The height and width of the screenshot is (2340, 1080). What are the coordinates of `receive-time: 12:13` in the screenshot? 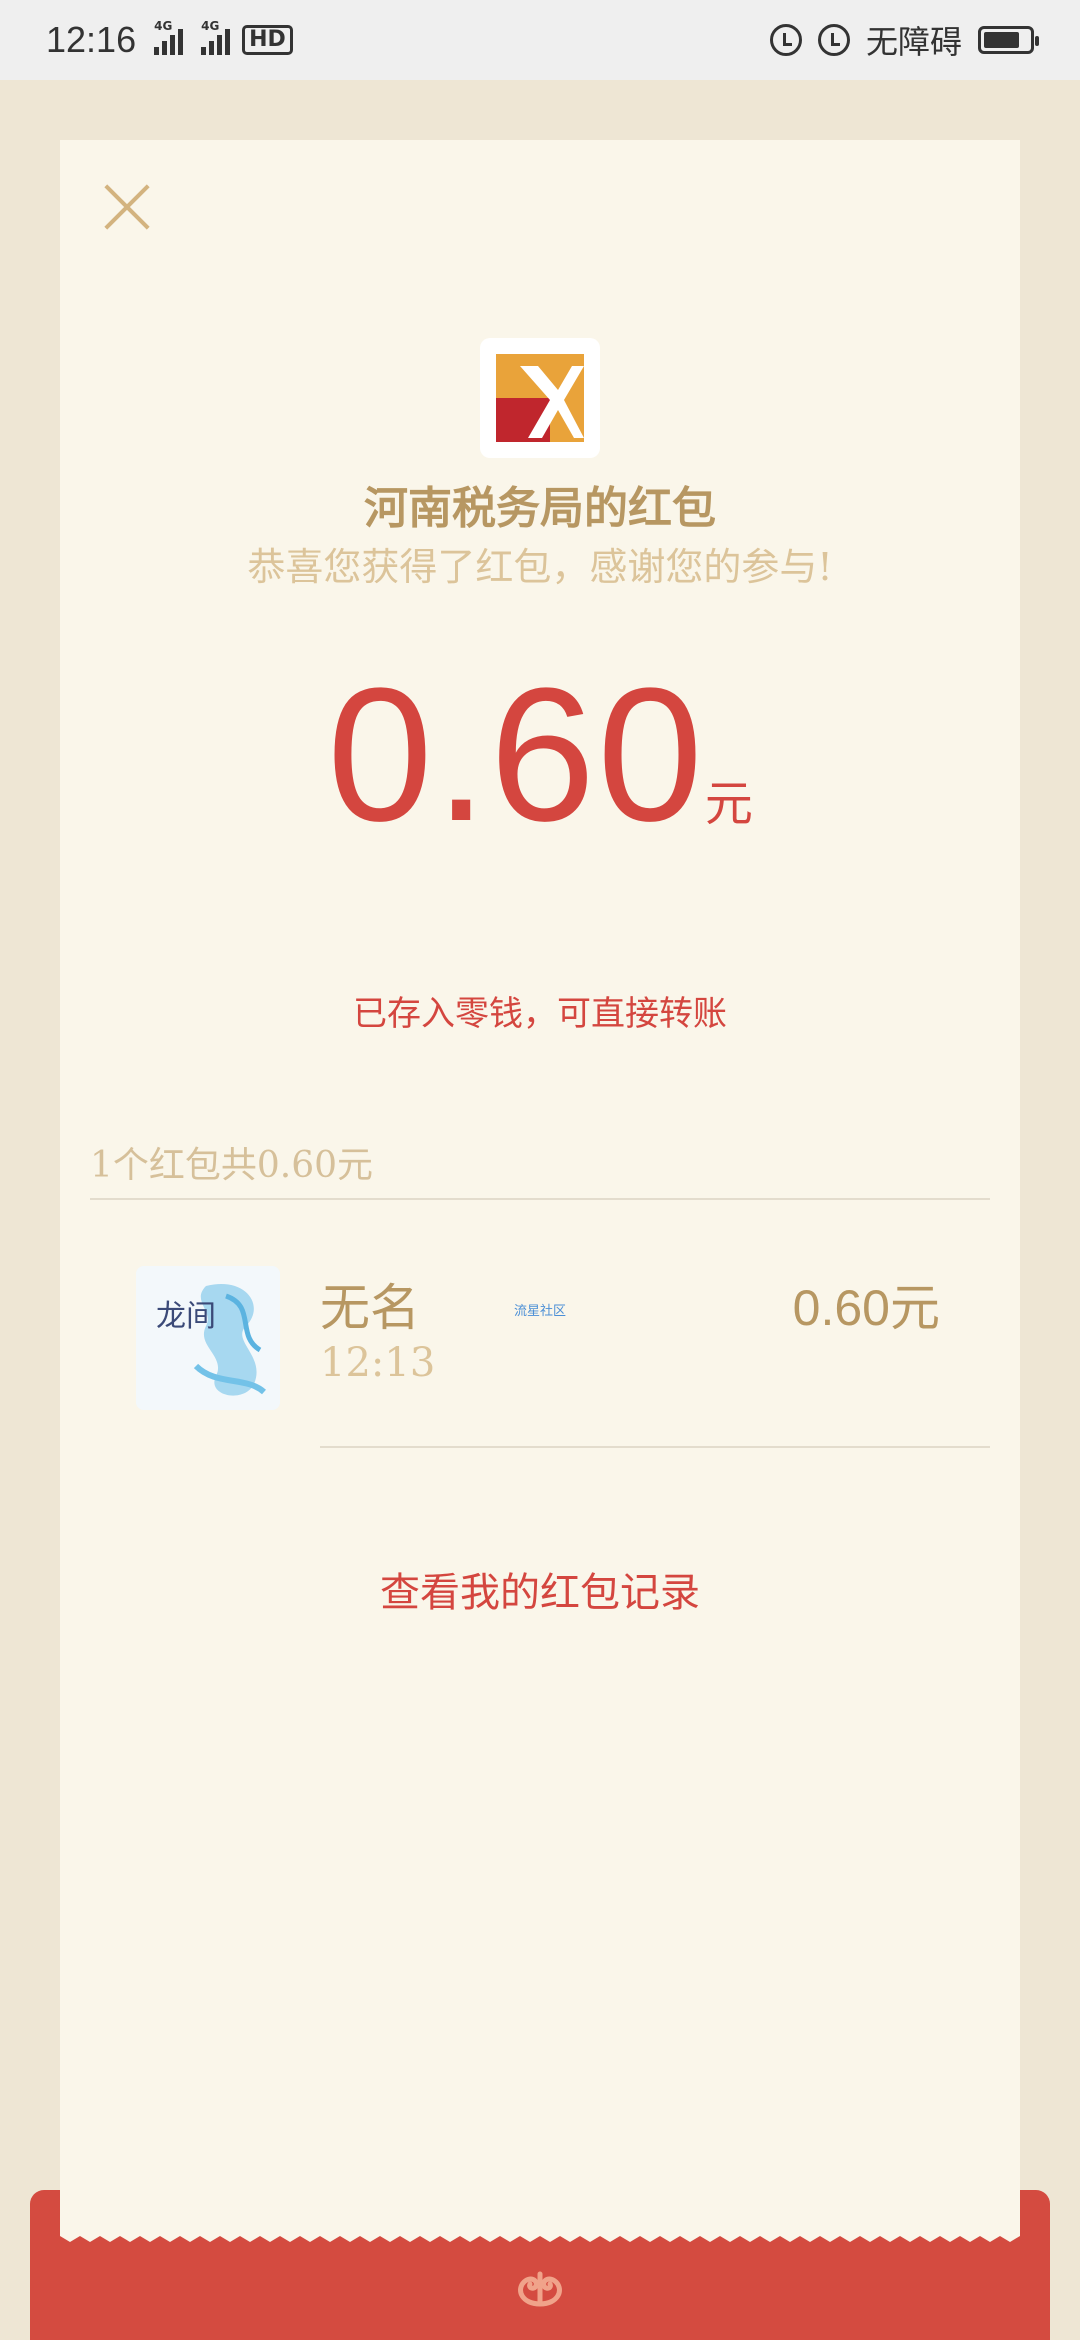 It's located at (378, 1363).